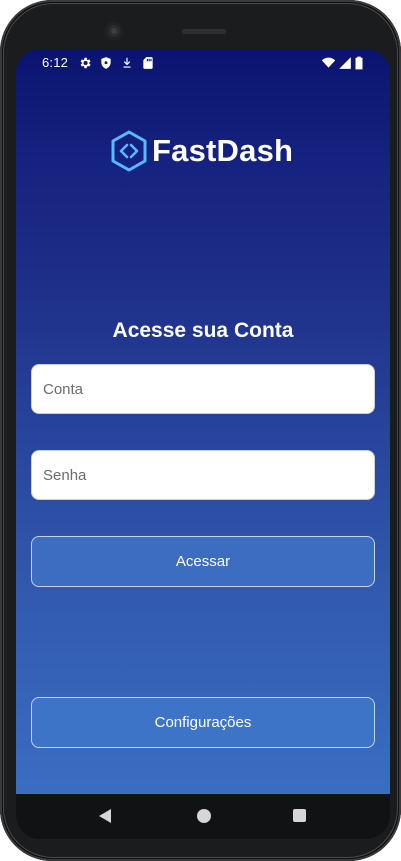 The height and width of the screenshot is (861, 401). Describe the element at coordinates (203, 63) in the screenshot. I see `status-bar: 6:12` at that location.